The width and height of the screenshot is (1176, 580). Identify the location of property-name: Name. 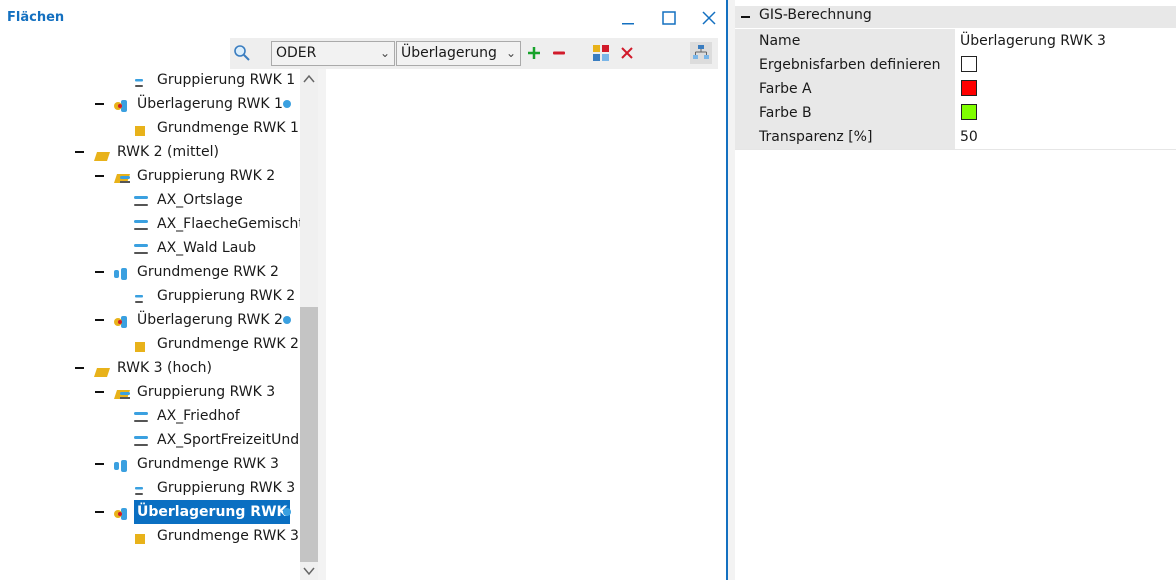
(845, 41).